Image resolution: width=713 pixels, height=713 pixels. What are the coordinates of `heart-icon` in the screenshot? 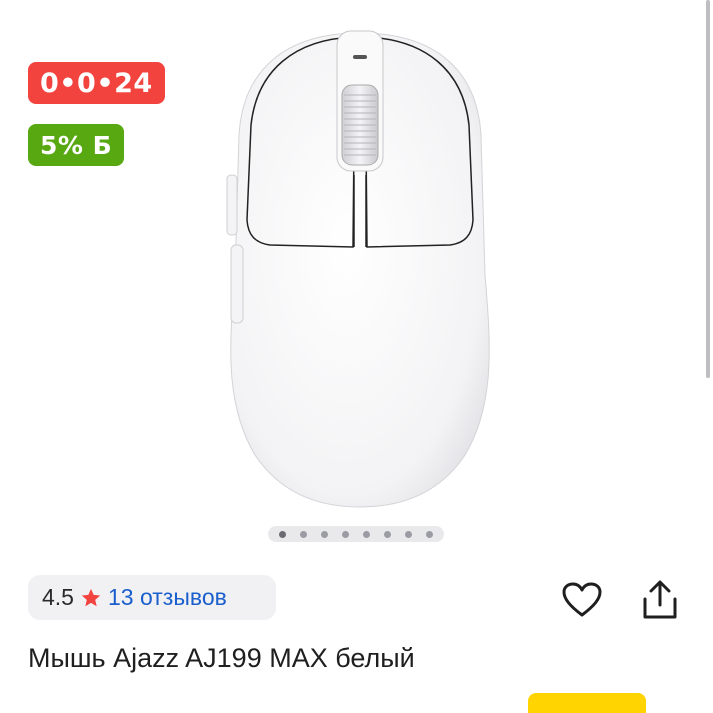 It's located at (582, 599).